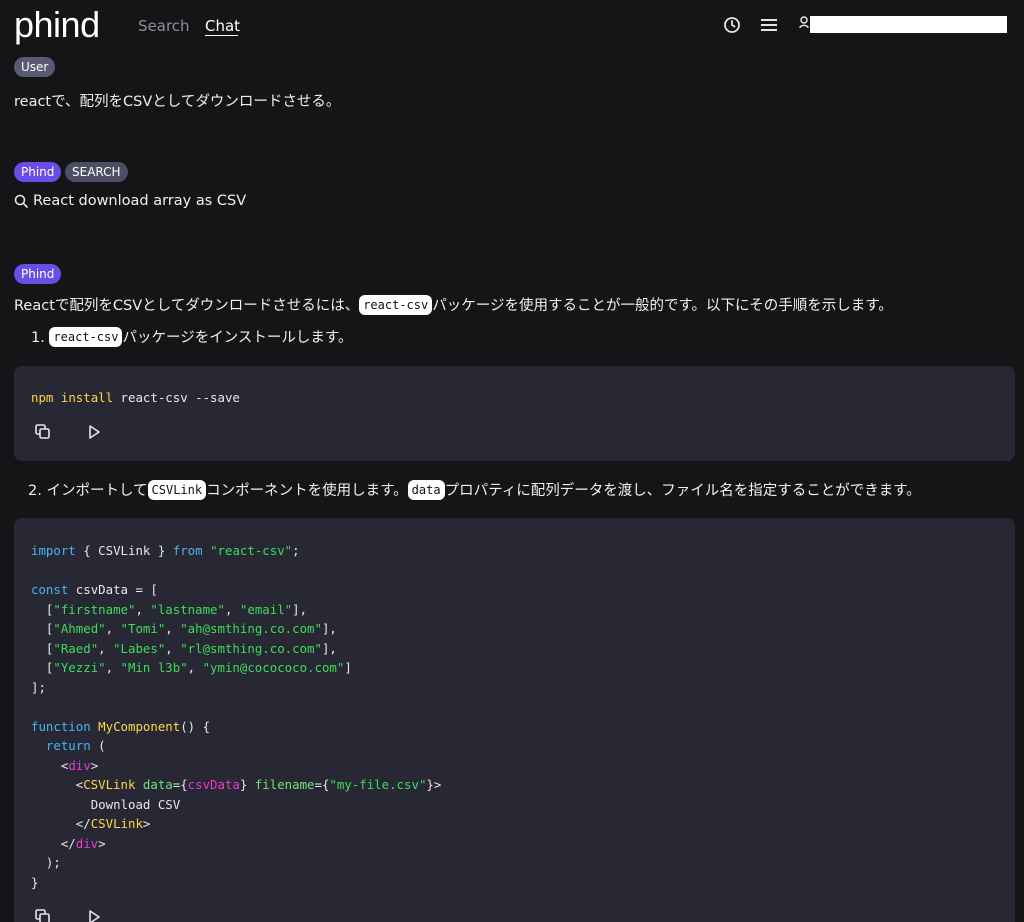 Image resolution: width=1024 pixels, height=922 pixels. What do you see at coordinates (53, 862) in the screenshot?
I see `code-token: );` at bounding box center [53, 862].